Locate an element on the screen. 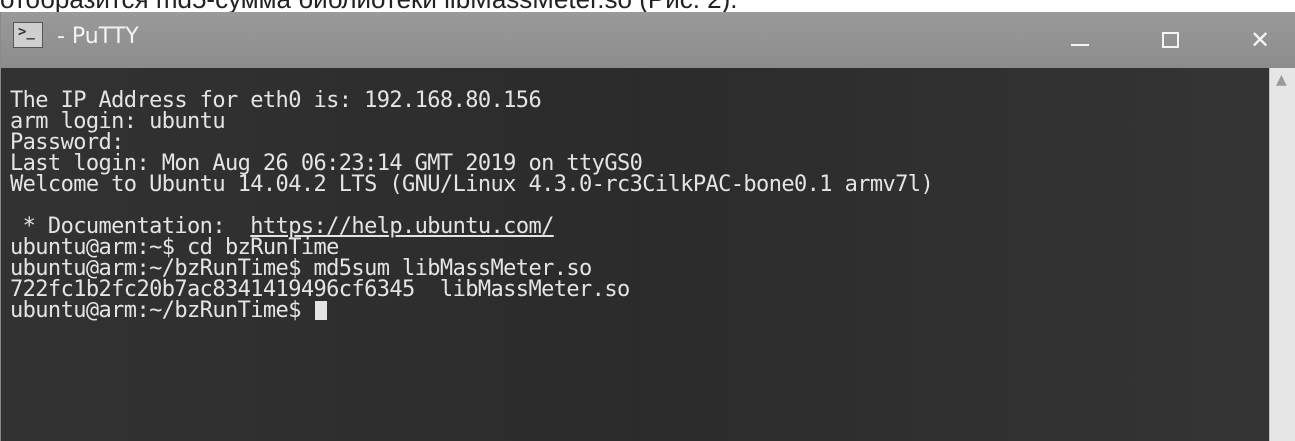  close-button: ✕ is located at coordinates (1260, 40).